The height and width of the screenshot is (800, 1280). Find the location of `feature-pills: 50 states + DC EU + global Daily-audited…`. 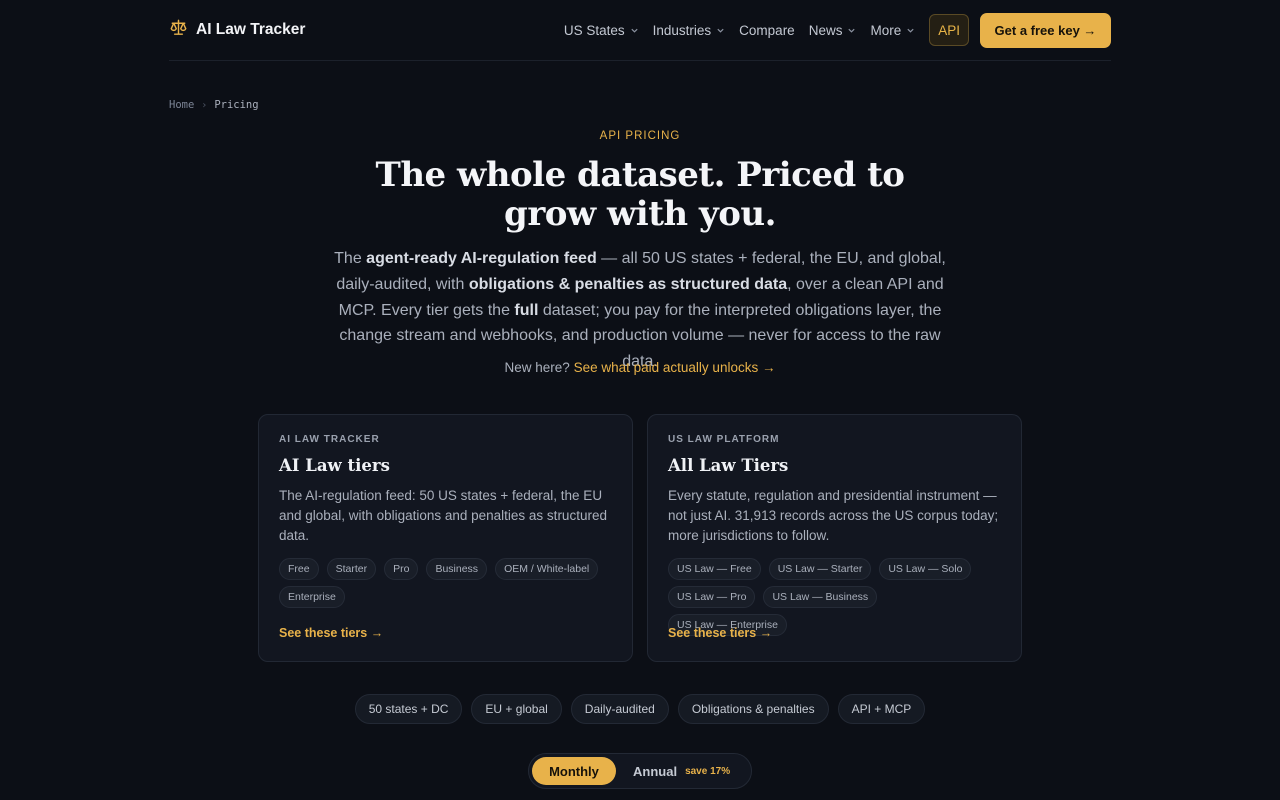

feature-pills: 50 states + DC EU + global Daily-audited… is located at coordinates (640, 709).